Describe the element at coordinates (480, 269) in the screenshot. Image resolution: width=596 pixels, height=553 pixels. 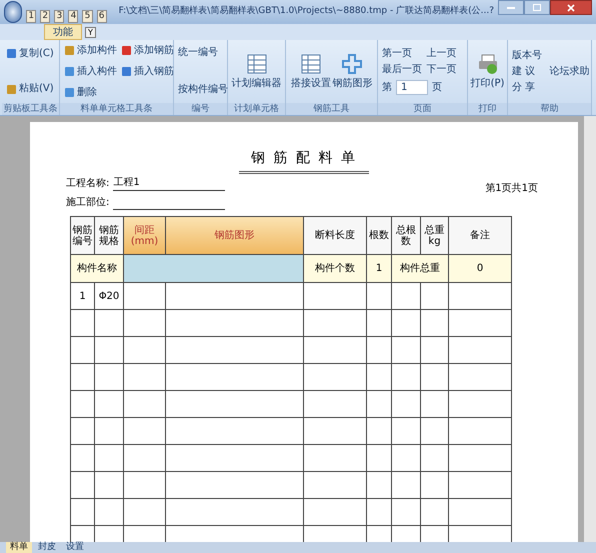
I see `table-cell: 0` at that location.